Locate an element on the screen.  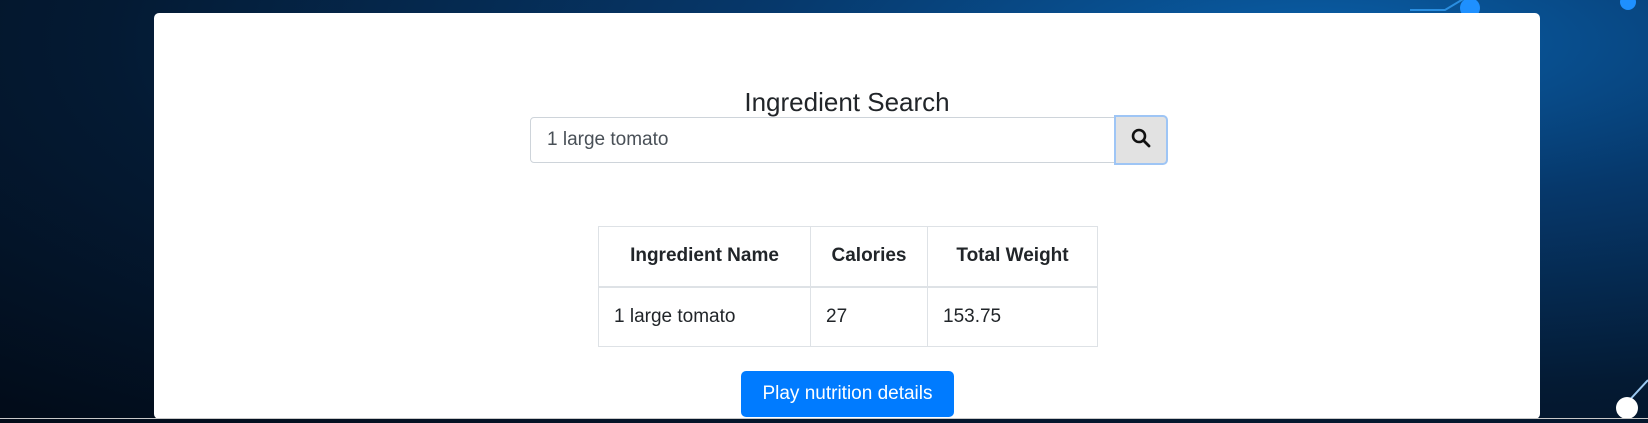
bottom-divider is located at coordinates (824, 418).